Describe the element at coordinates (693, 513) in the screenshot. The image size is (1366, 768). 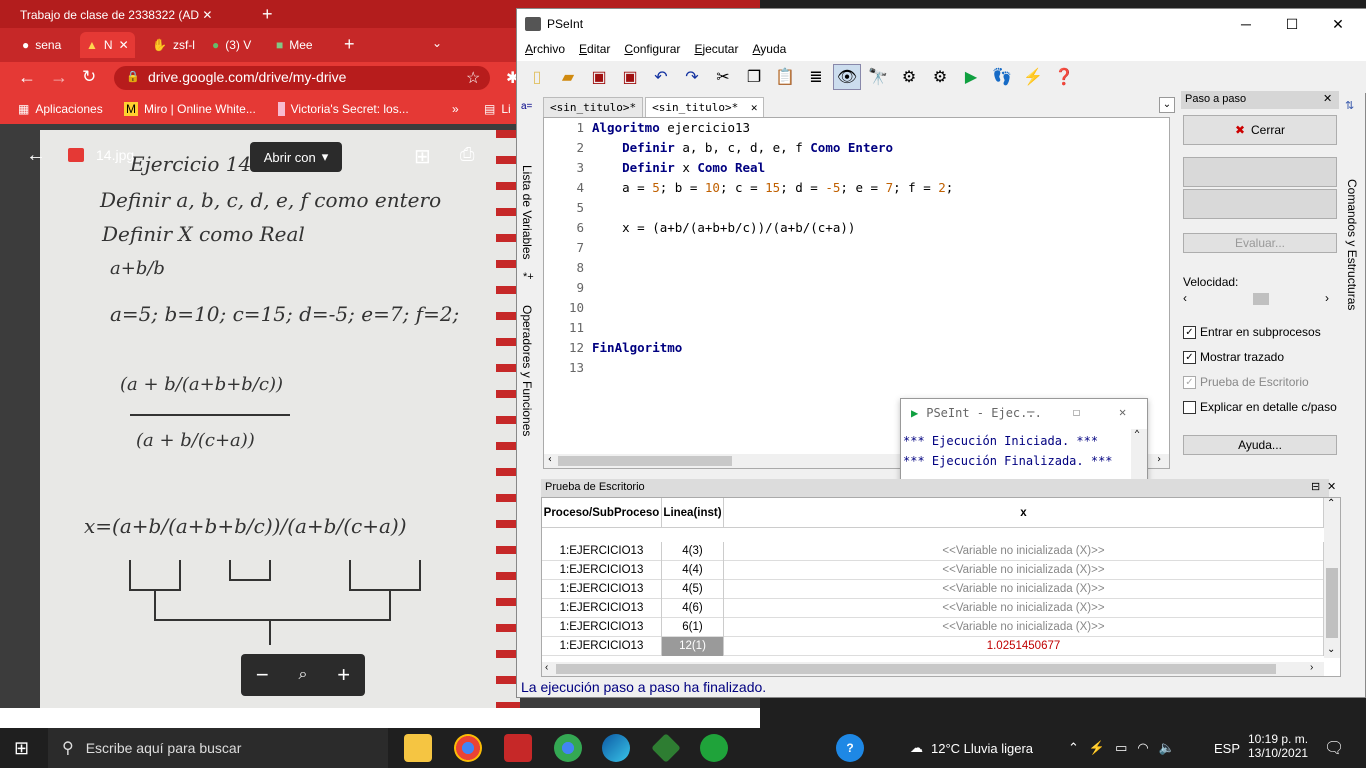
I see `column-header: Linea(inst)` at that location.